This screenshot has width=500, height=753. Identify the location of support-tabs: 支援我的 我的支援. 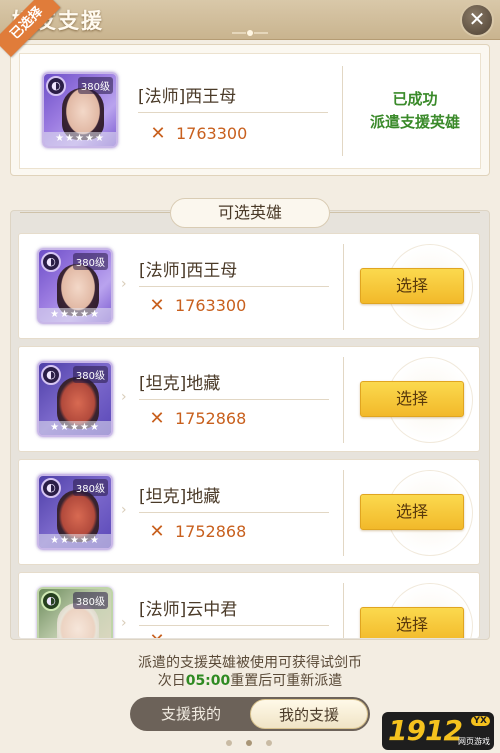
(250, 714).